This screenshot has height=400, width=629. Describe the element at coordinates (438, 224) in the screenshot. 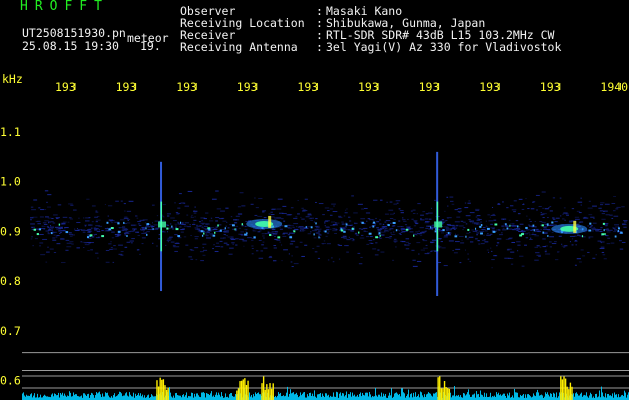

I see `meteor-head` at that location.